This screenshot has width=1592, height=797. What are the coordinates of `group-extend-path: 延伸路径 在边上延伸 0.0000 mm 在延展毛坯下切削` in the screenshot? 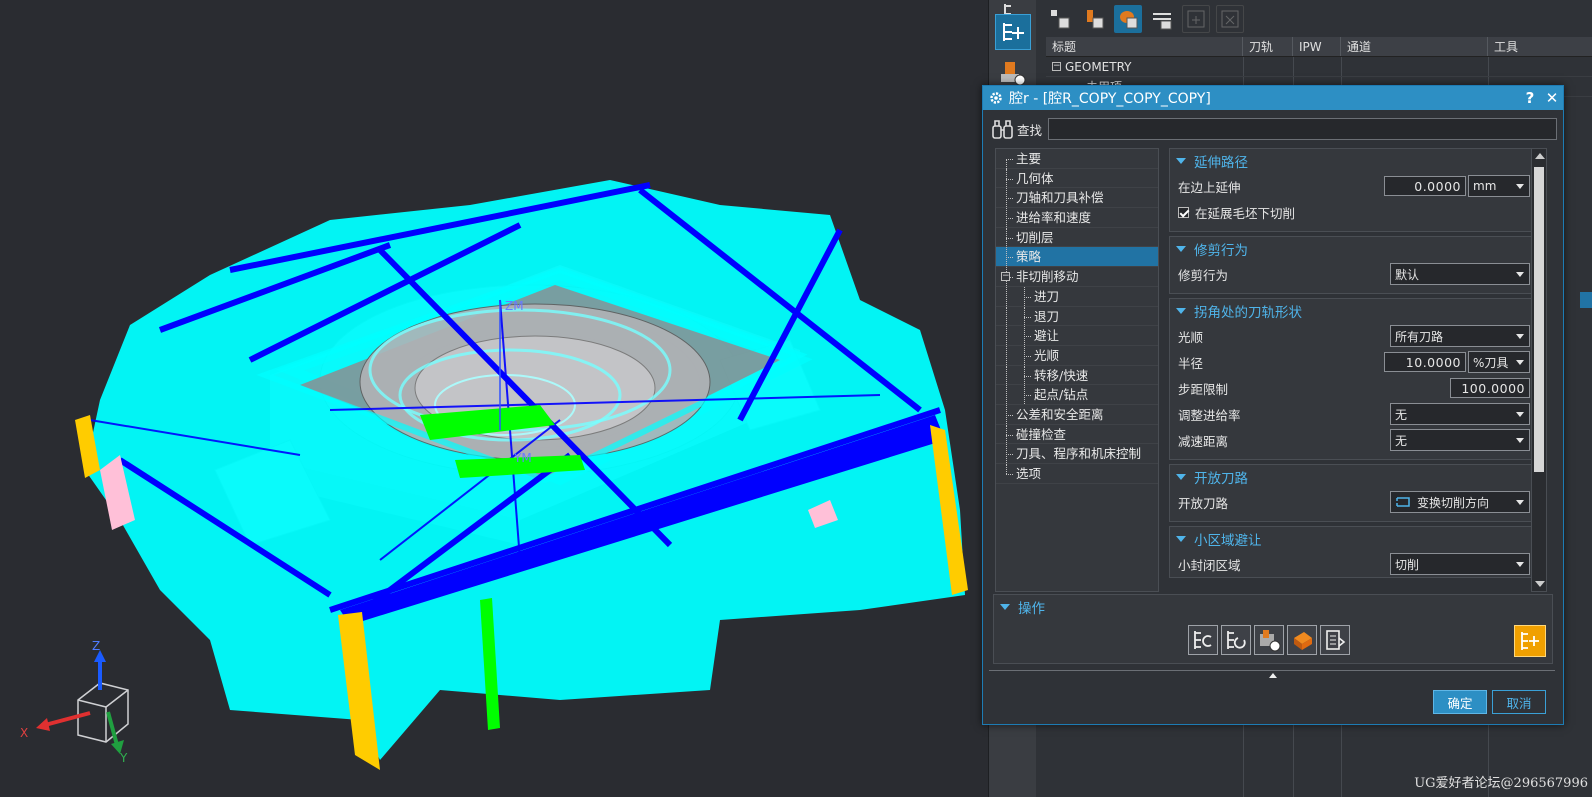 It's located at (1354, 190).